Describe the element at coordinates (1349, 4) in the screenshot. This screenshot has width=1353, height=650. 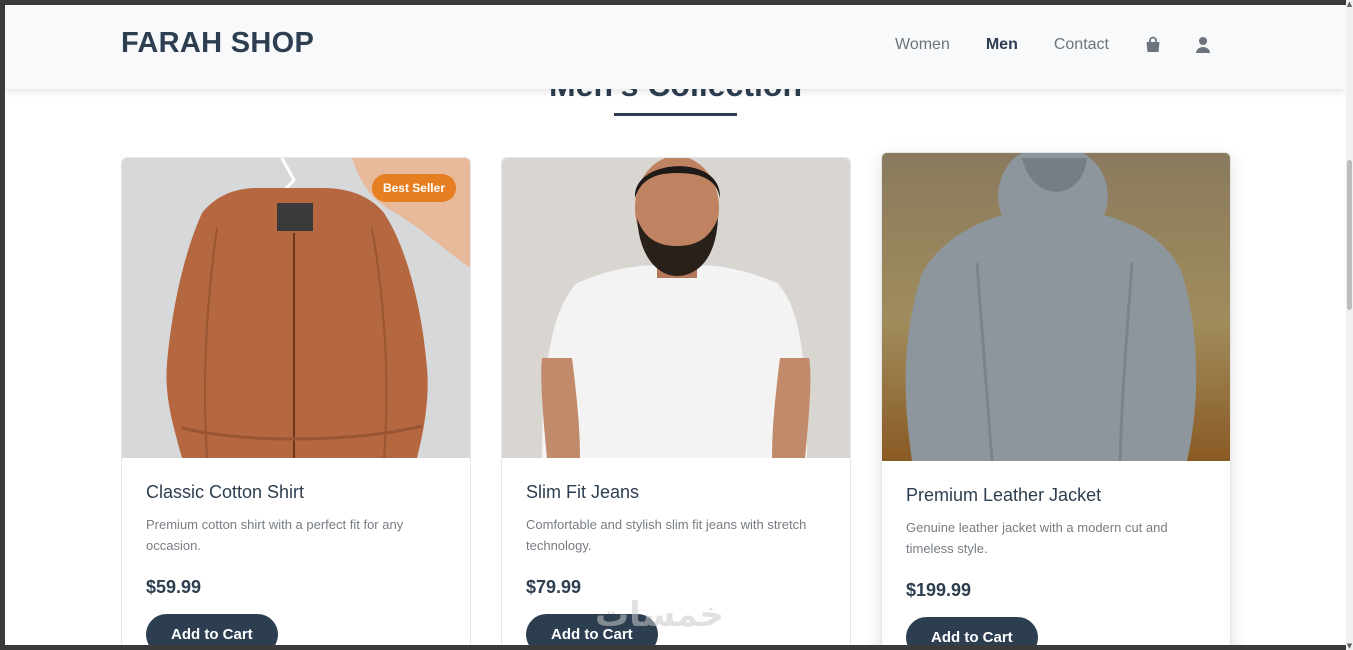
I see `scroll-up-arrow-icon: ▲` at that location.